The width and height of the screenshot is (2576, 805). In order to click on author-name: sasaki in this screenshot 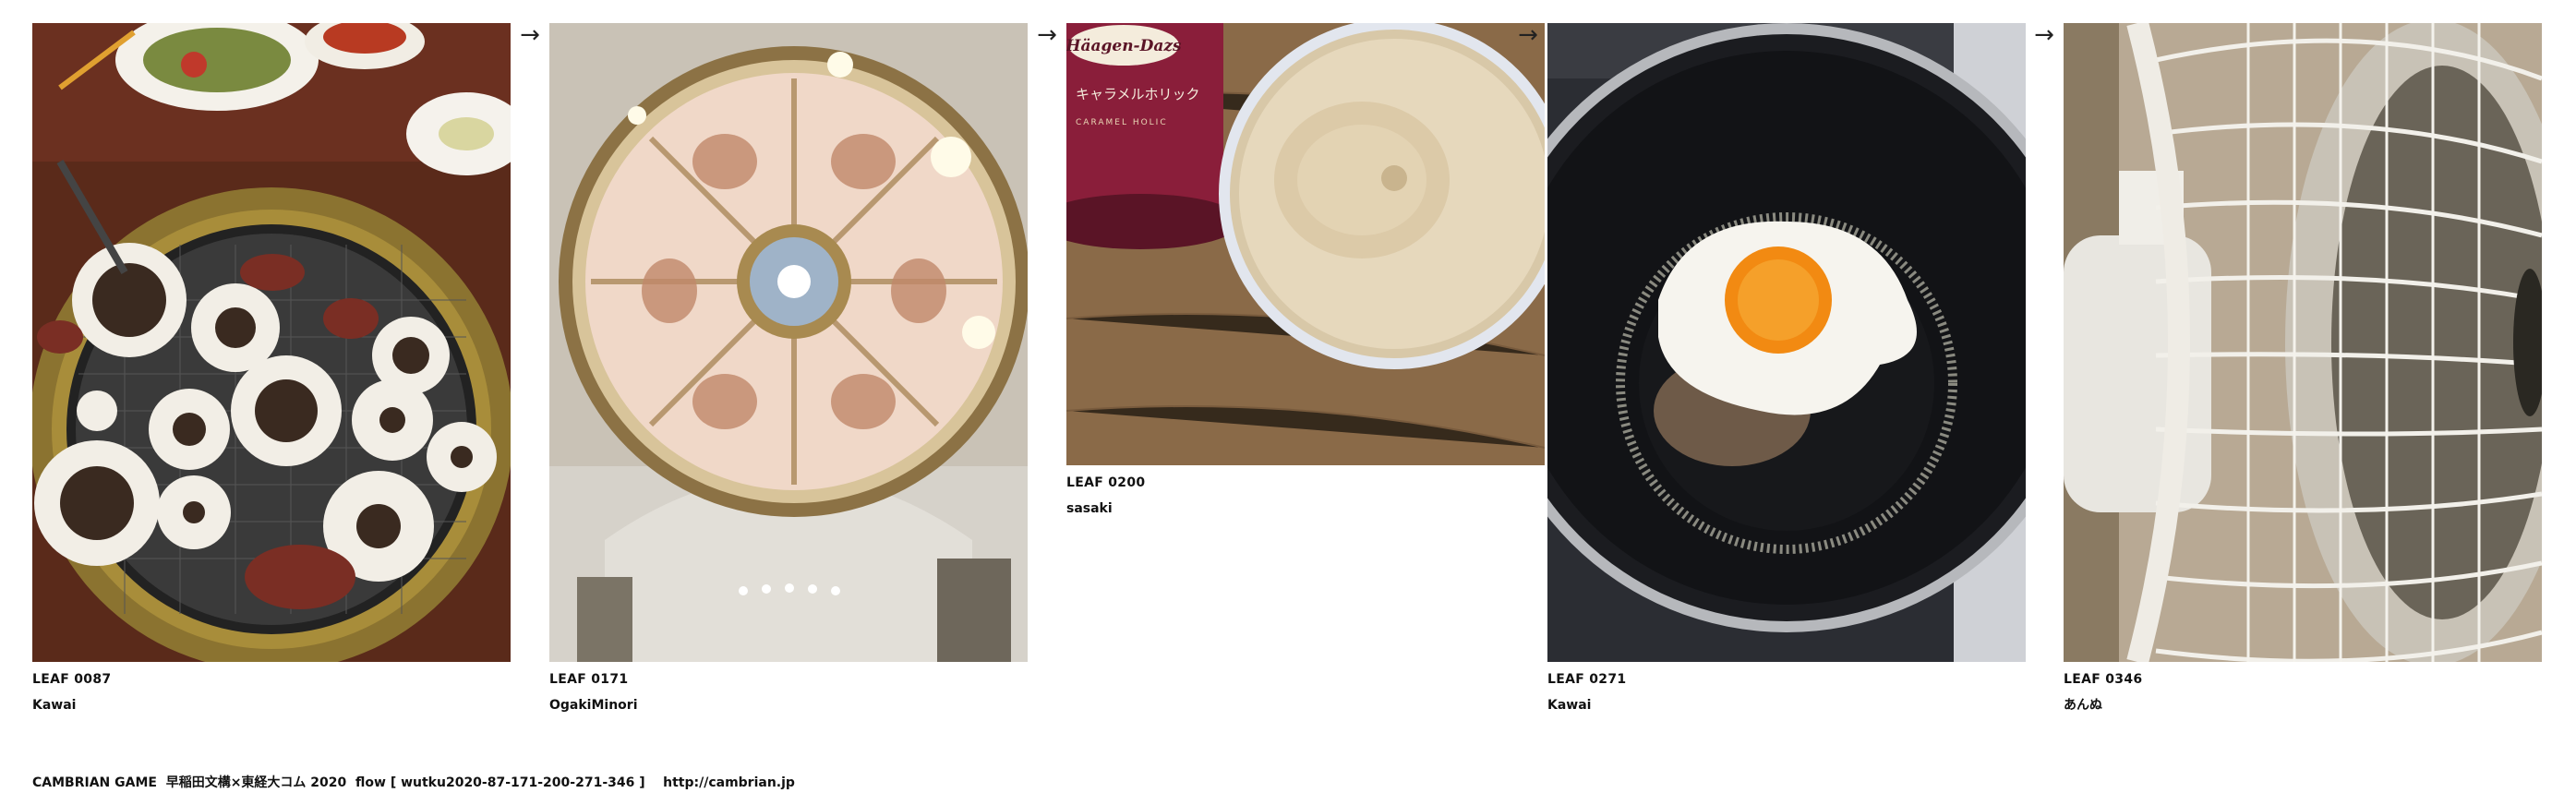, I will do `click(1305, 508)`.